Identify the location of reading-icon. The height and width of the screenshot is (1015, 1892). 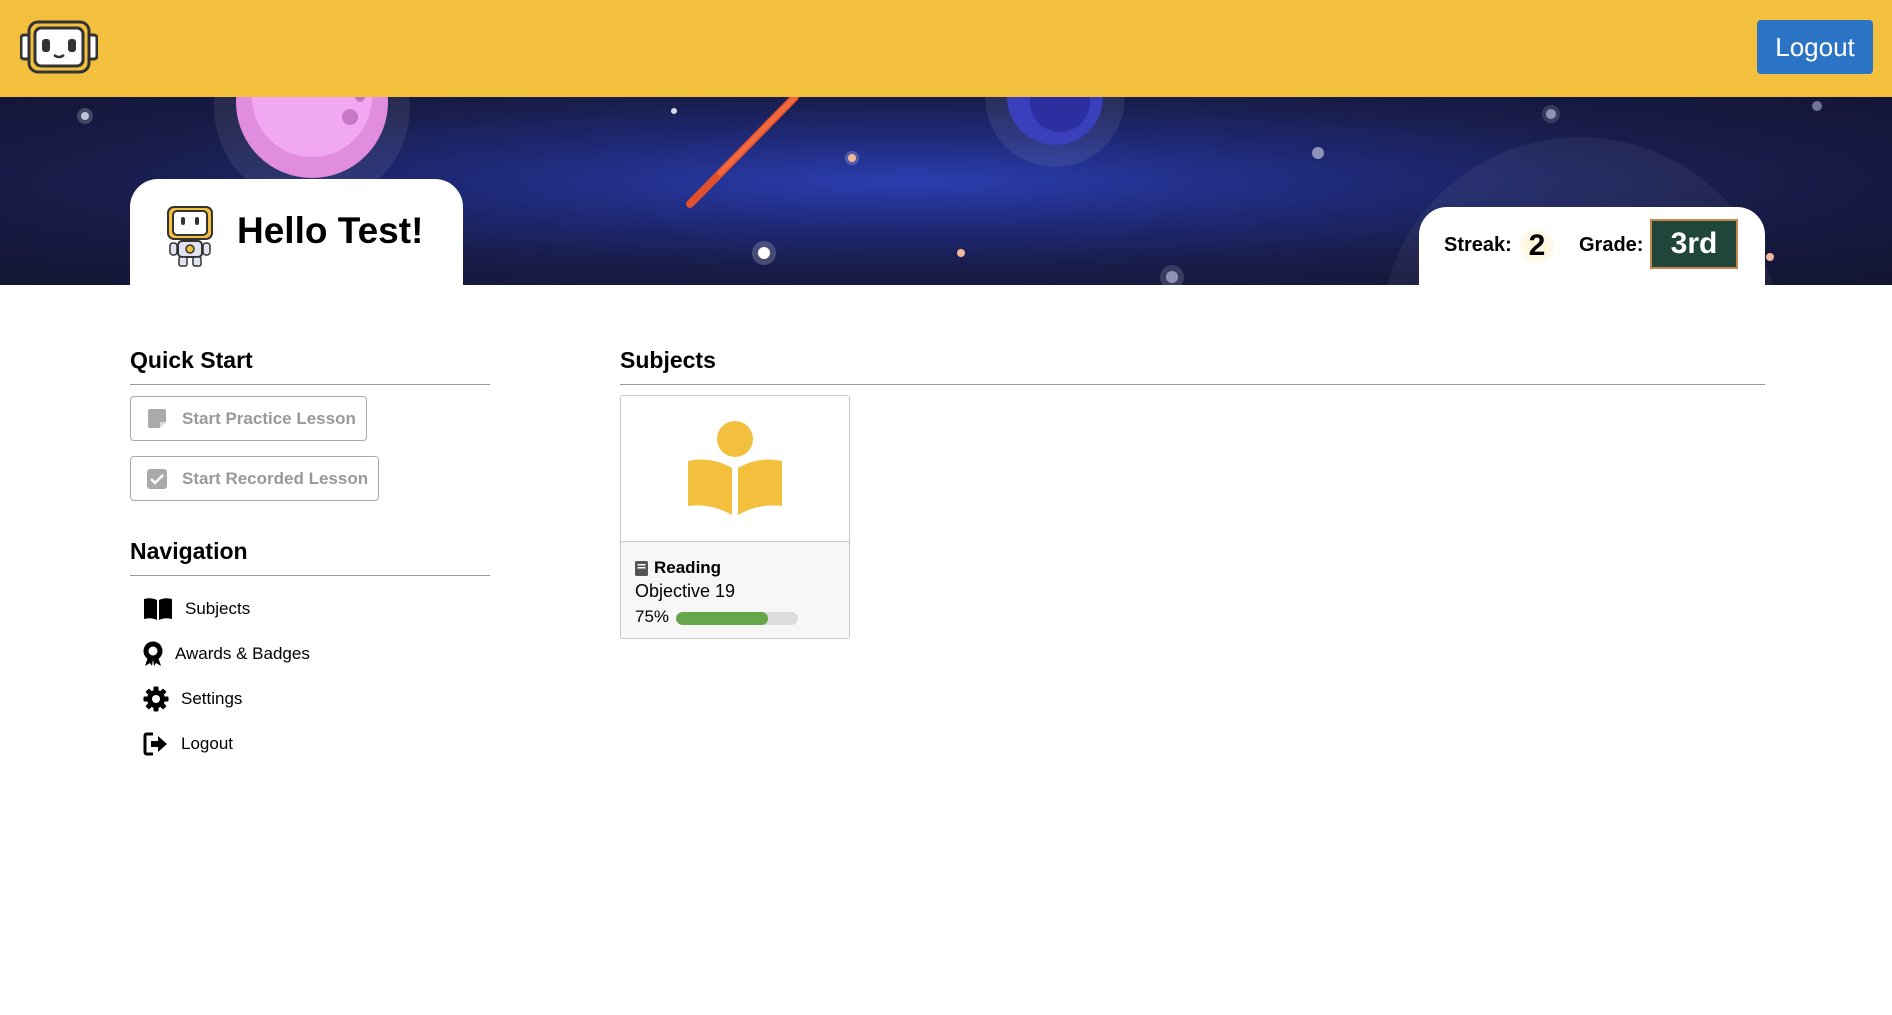
(735, 468).